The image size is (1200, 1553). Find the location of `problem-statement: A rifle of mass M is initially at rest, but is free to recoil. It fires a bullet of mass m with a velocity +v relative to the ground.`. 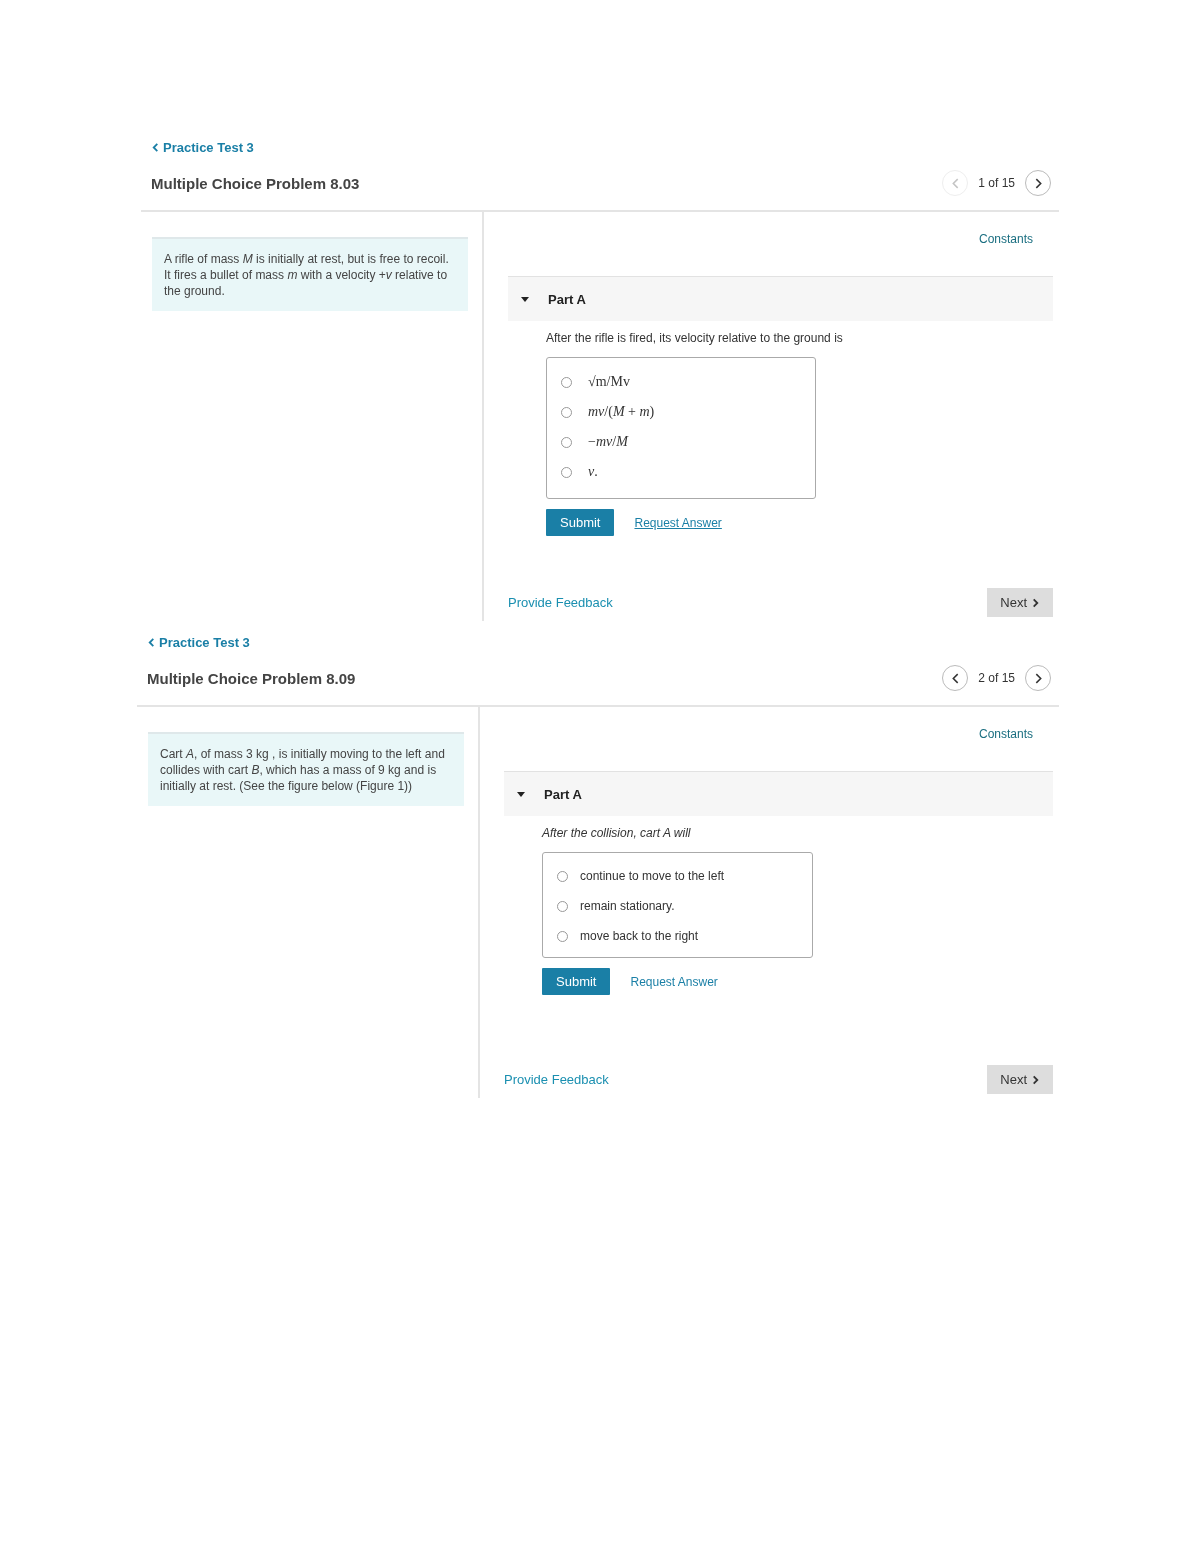

problem-statement: A rifle of mass M is initially at rest, but is free to recoil. It fires a bullet of mass m with a velocity +v relative to the ground. is located at coordinates (310, 274).